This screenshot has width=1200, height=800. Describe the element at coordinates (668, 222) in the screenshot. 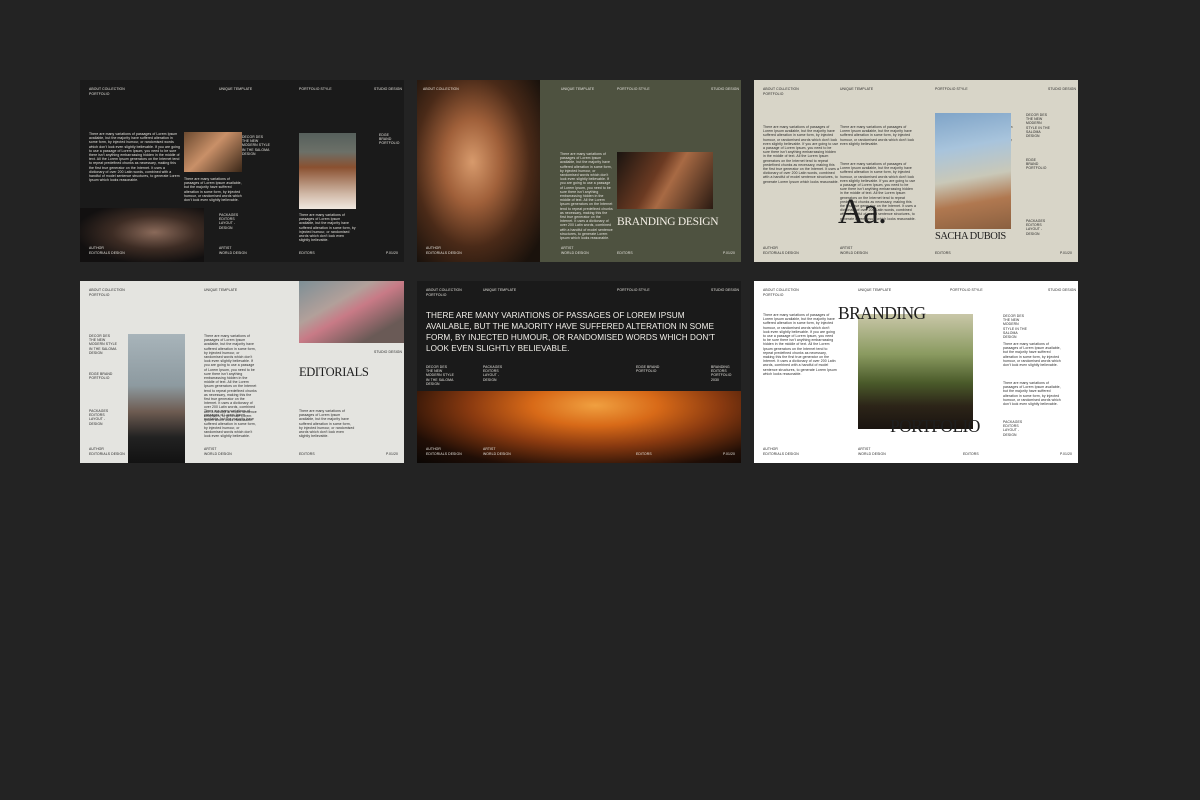

I see `slide-title: BRANDING DESIGN` at that location.